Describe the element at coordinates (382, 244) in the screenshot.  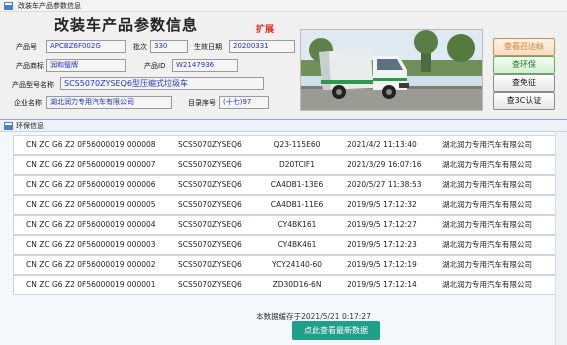
I see `time-cell: 2019/9/5 17:12:23` at that location.